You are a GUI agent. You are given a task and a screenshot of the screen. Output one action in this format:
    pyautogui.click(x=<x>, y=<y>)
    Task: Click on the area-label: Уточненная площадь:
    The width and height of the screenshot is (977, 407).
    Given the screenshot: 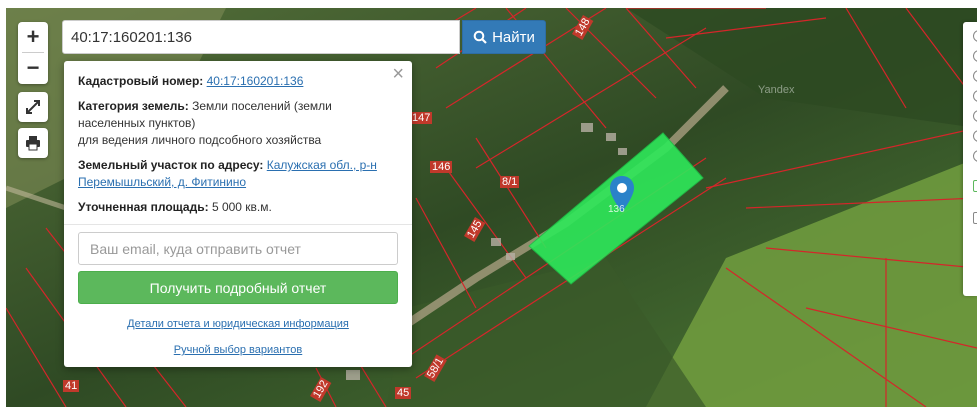 What is the action you would take?
    pyautogui.click(x=143, y=207)
    